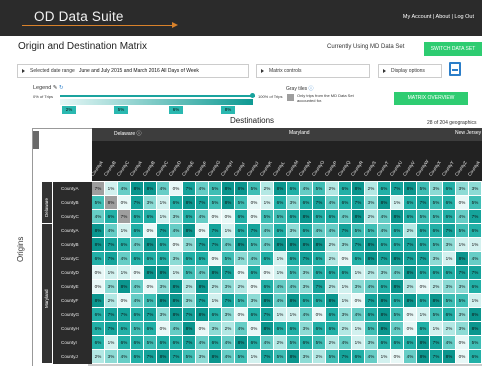 Image resolution: width=482 pixels, height=366 pixels. Describe the element at coordinates (72, 329) in the screenshot. I see `row-header: CountyH` at that location.